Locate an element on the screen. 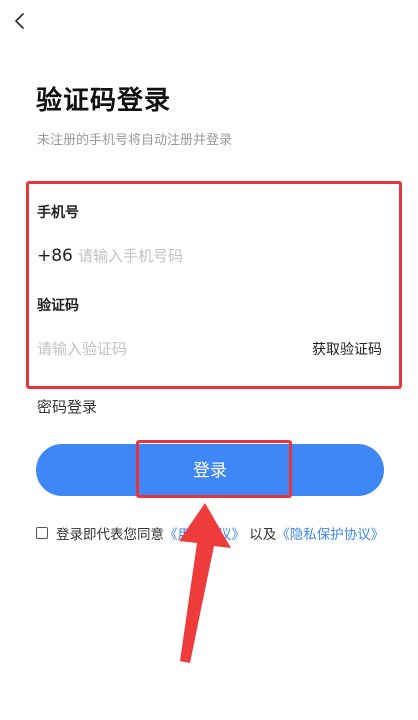  code-input is located at coordinates (157, 349).